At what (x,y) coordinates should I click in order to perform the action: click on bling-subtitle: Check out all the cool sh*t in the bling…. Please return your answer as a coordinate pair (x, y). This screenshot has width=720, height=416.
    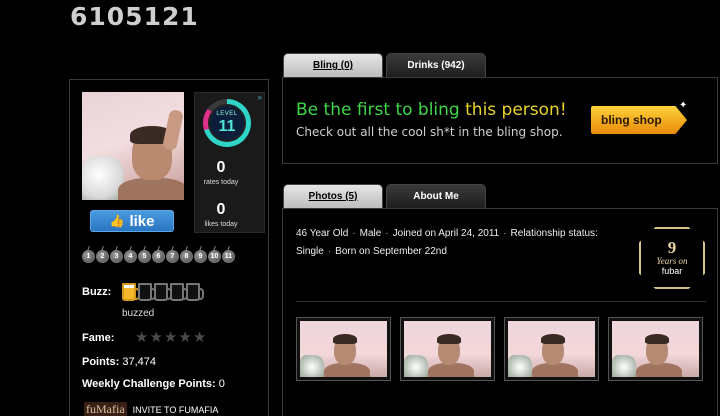
    Looking at the image, I should click on (429, 132).